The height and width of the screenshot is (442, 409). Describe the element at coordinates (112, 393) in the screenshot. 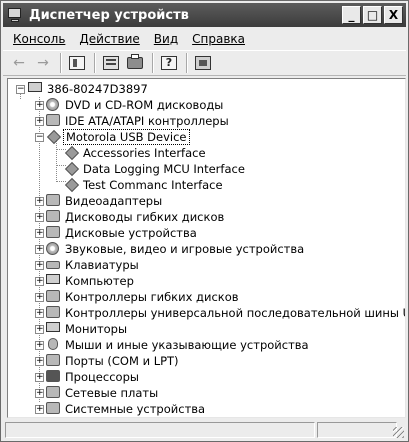

I see `tree-item-label: Сетевые платы` at that location.